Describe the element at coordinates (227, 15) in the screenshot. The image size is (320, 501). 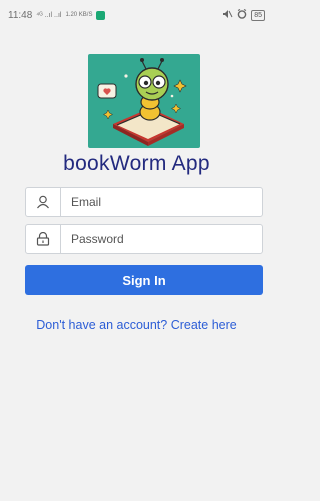
I see `mute-icon` at that location.